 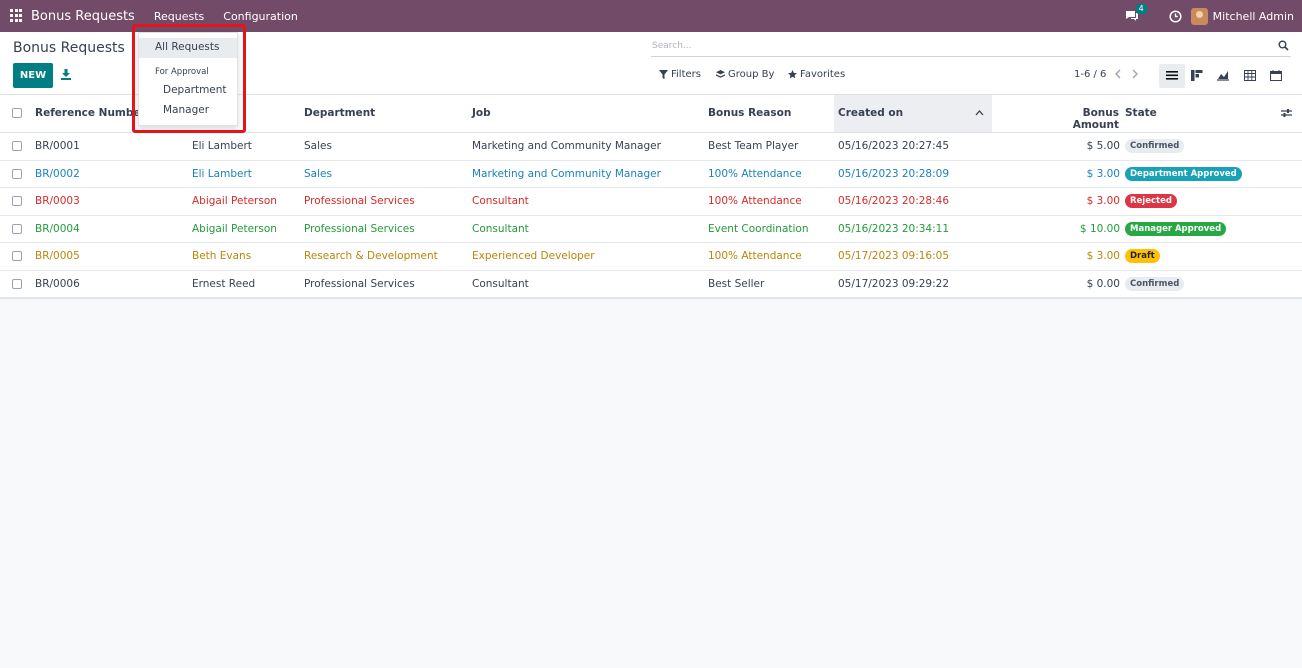 I want to click on graph-view-icon, so click(x=1223, y=75).